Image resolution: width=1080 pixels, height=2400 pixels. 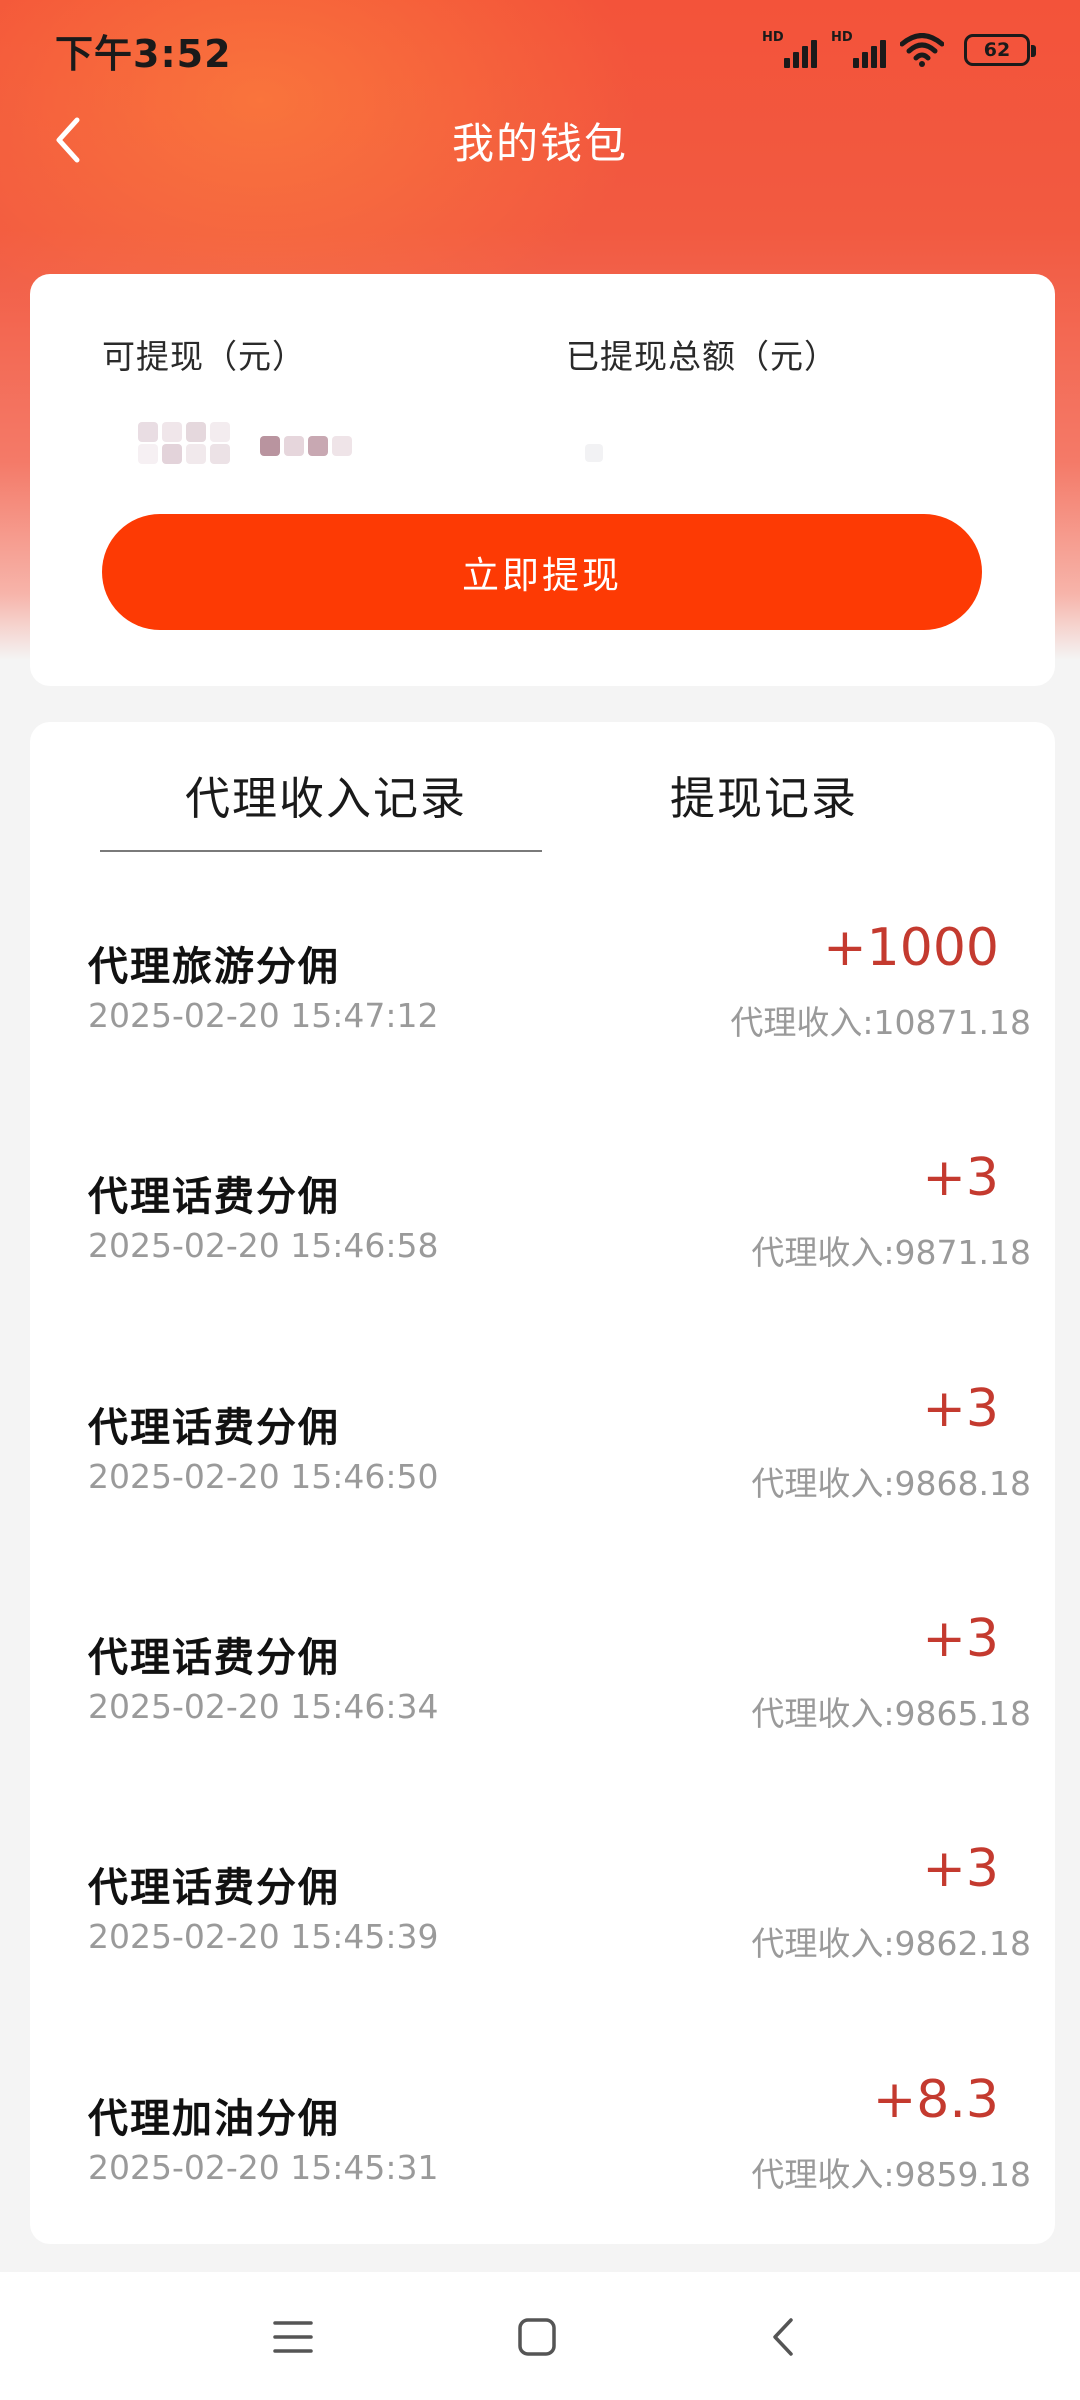 I want to click on system-nav-bar, so click(x=540, y=2336).